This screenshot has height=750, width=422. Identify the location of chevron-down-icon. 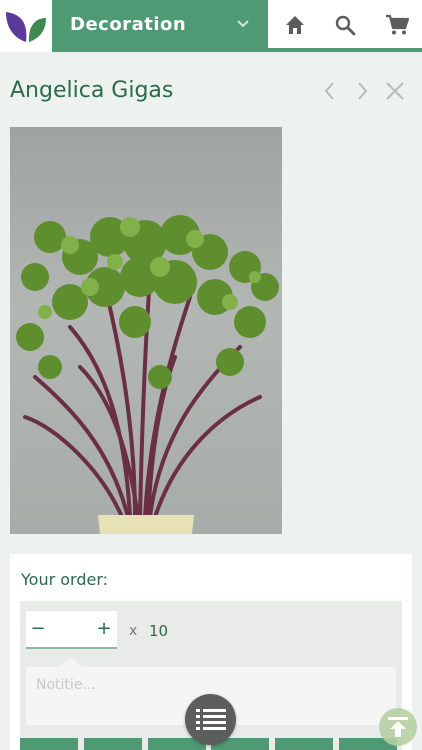
(243, 24).